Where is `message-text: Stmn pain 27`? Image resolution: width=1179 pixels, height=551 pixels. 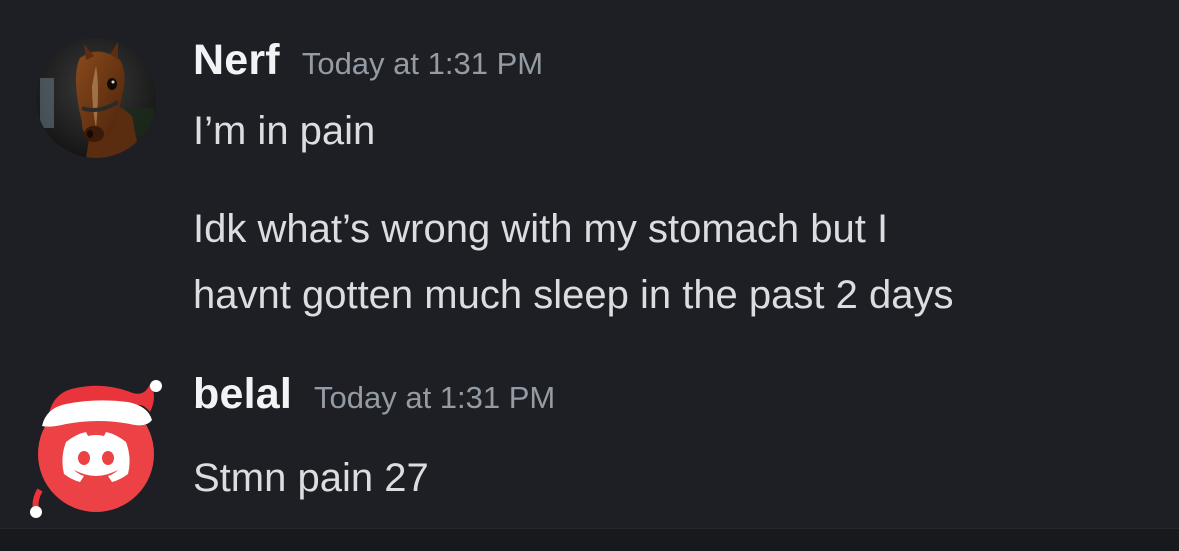 message-text: Stmn pain 27 is located at coordinates (311, 478).